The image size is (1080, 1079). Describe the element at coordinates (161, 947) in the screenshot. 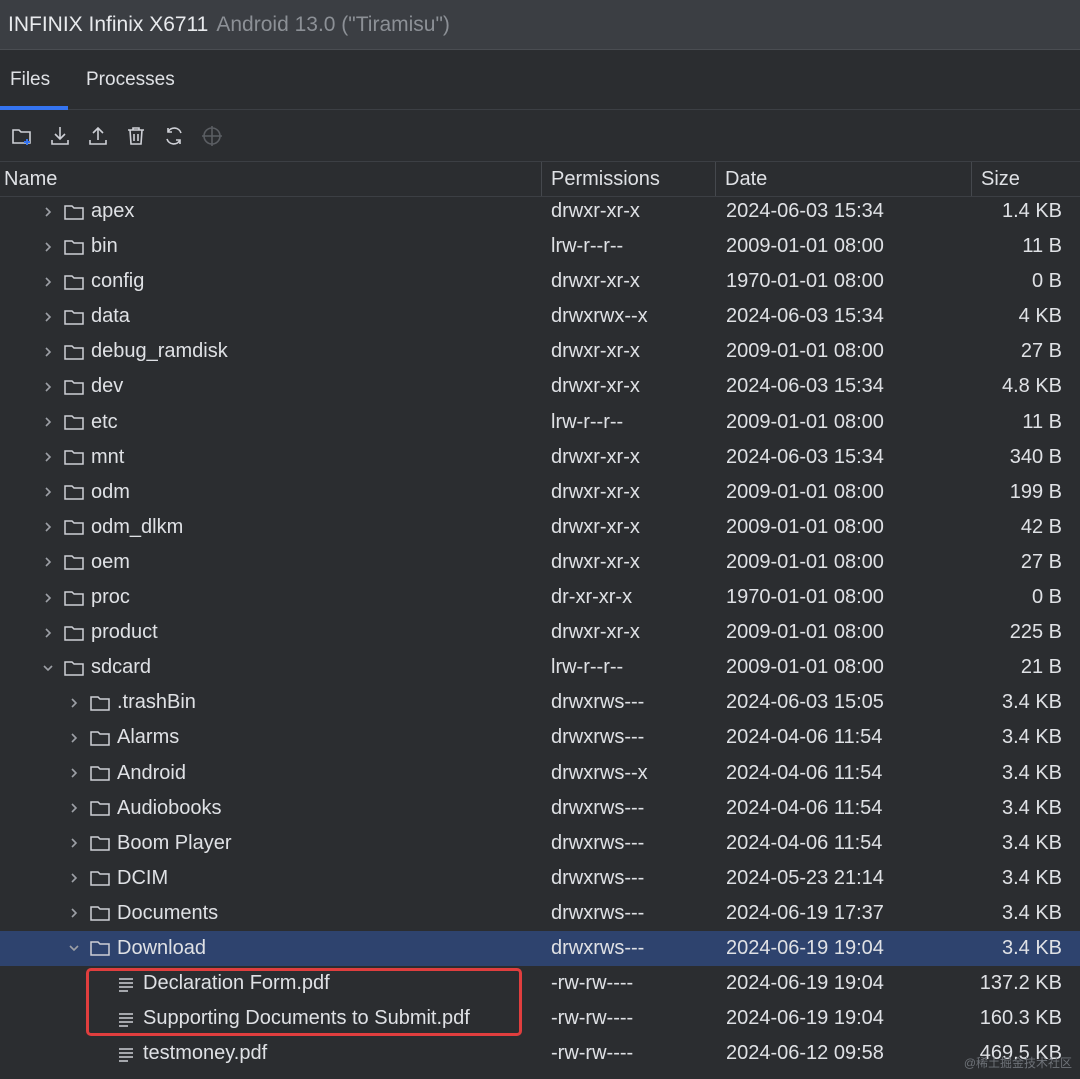

I see `row-name: Download` at that location.